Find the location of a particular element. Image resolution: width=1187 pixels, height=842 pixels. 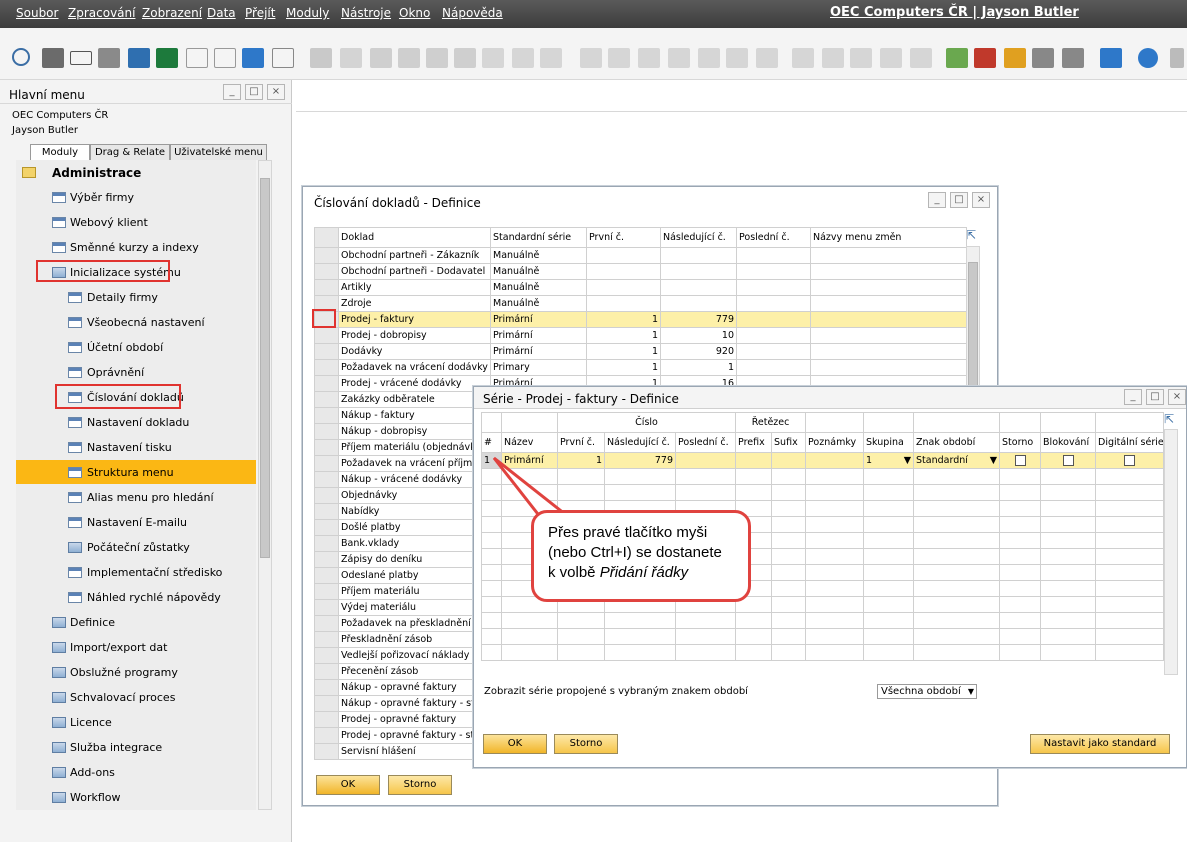

menu-item: Směnné kurzy a indexy is located at coordinates (136, 247).